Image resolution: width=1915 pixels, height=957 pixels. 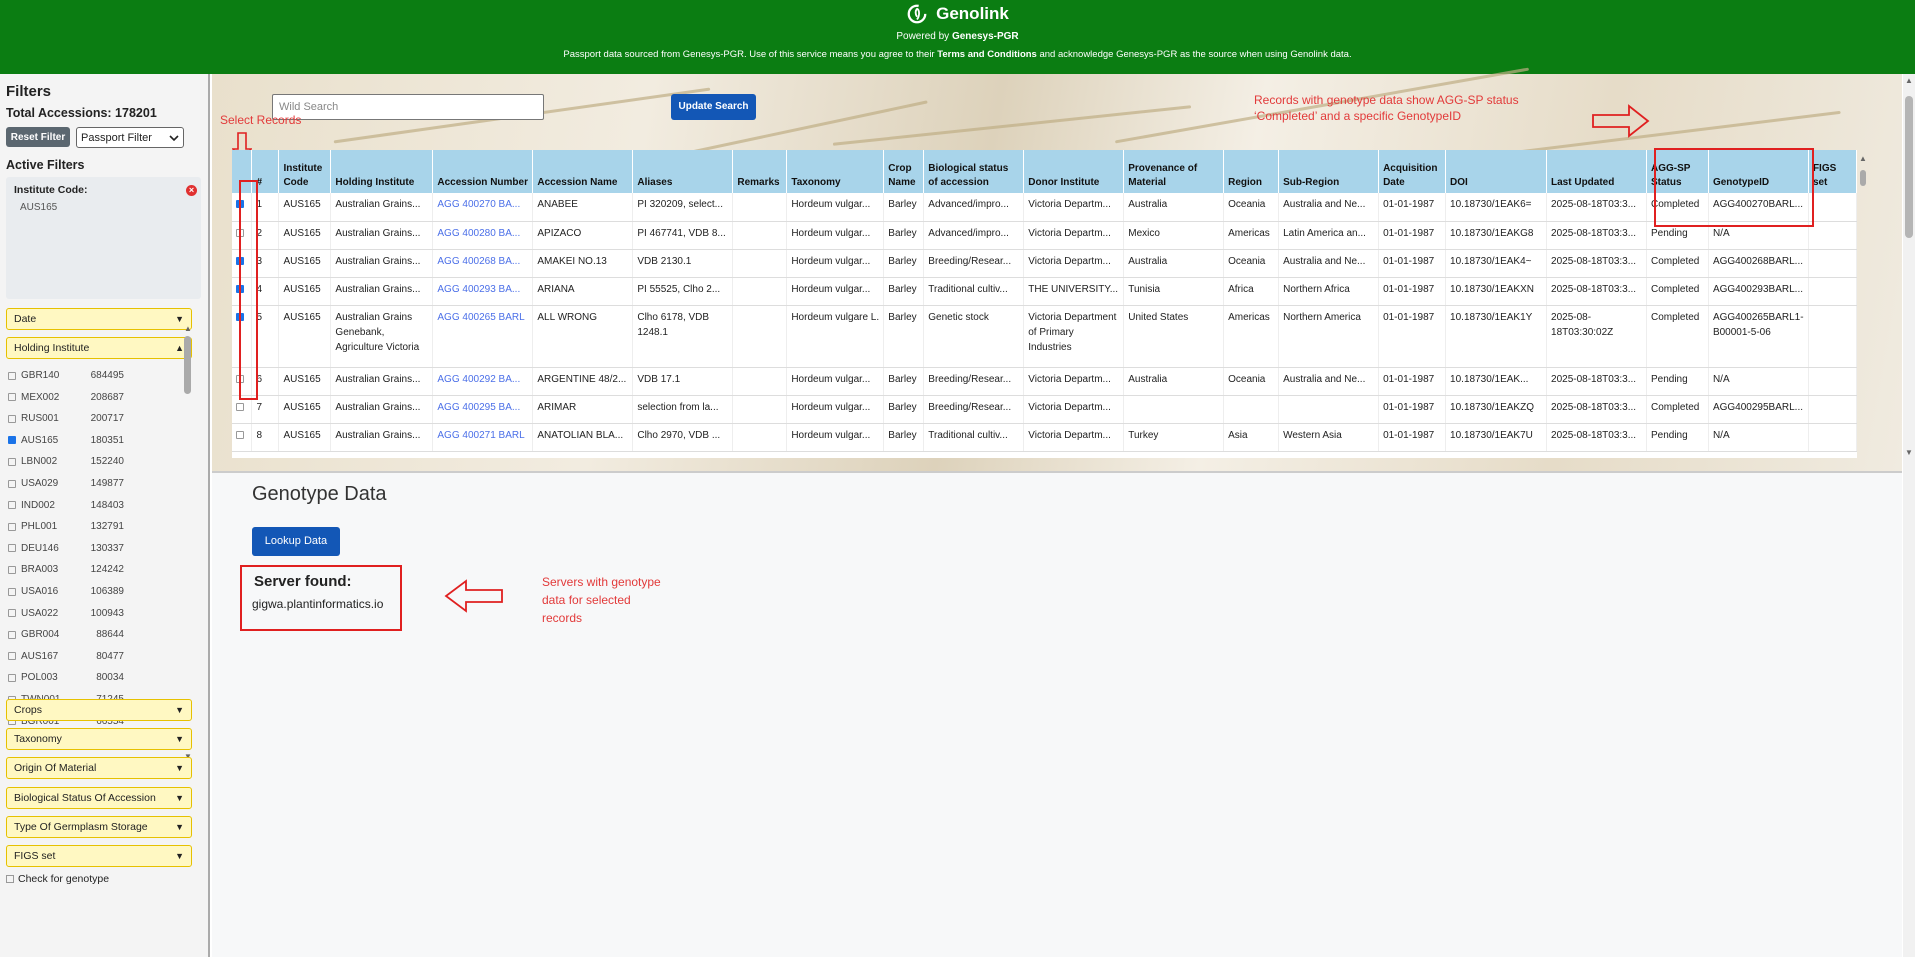 I want to click on triangle-down-icon: ▼, so click(x=179, y=856).